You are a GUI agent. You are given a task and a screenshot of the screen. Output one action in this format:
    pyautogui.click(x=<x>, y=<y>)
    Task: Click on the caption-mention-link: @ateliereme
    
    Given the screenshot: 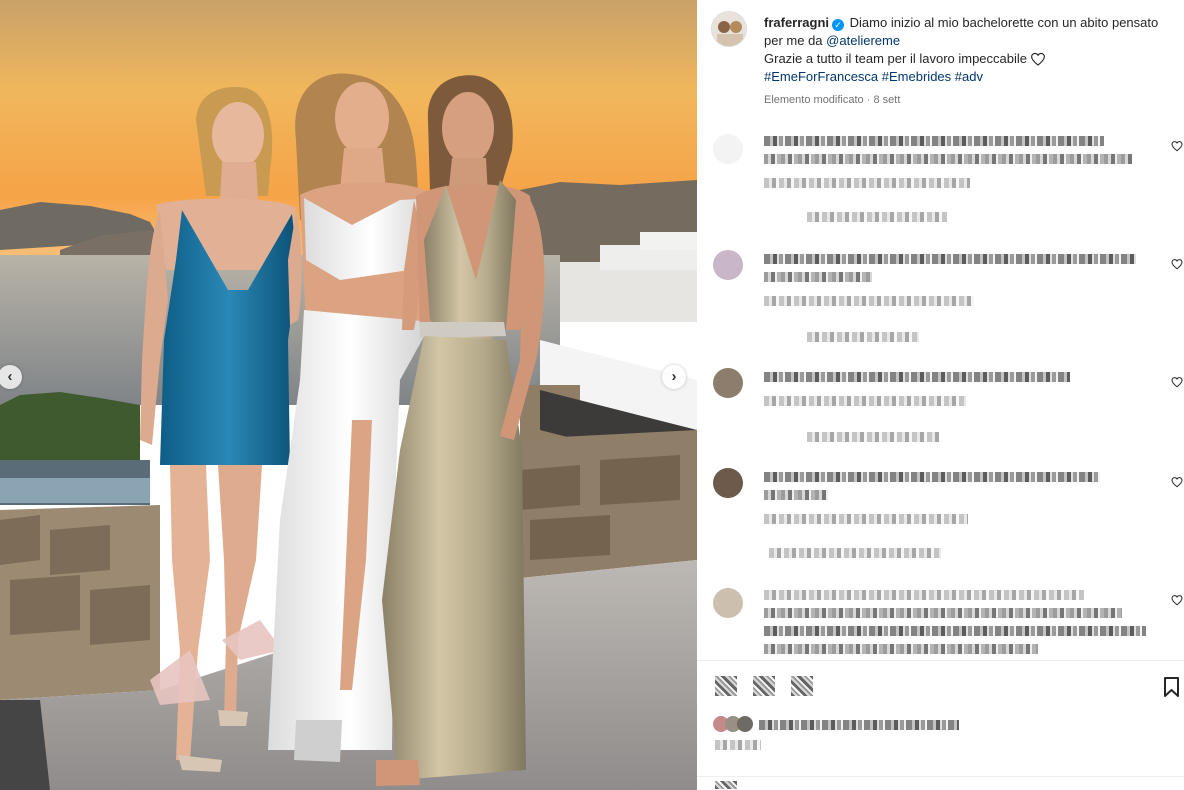 What is the action you would take?
    pyautogui.click(x=863, y=40)
    